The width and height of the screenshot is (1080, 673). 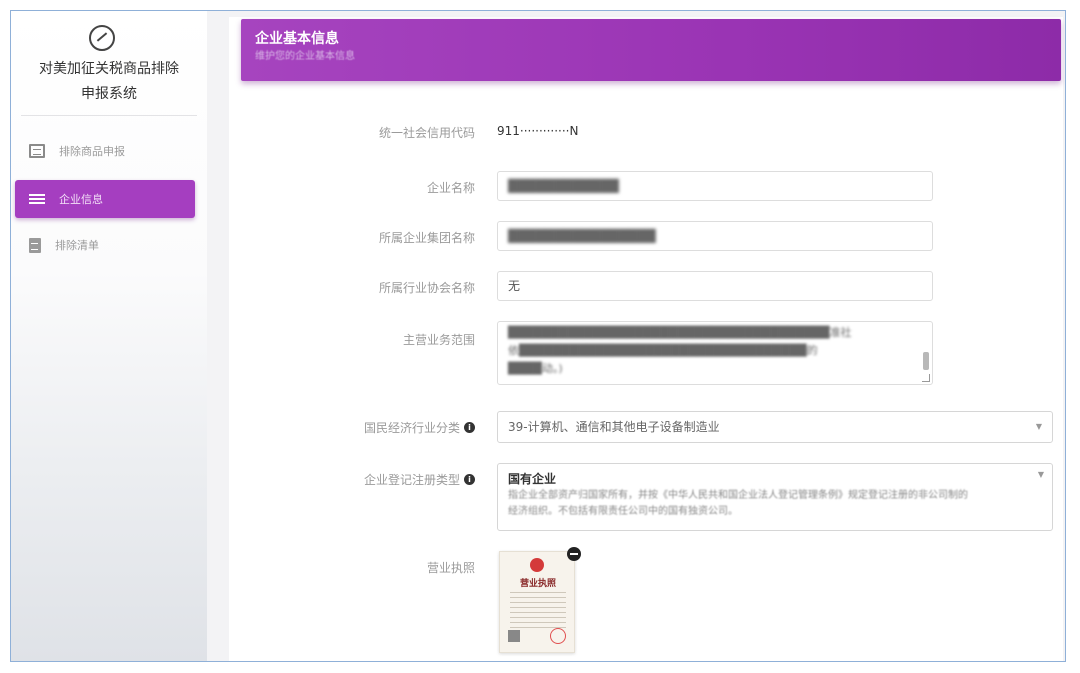 What do you see at coordinates (926, 378) in the screenshot?
I see `resize-handle-icon` at bounding box center [926, 378].